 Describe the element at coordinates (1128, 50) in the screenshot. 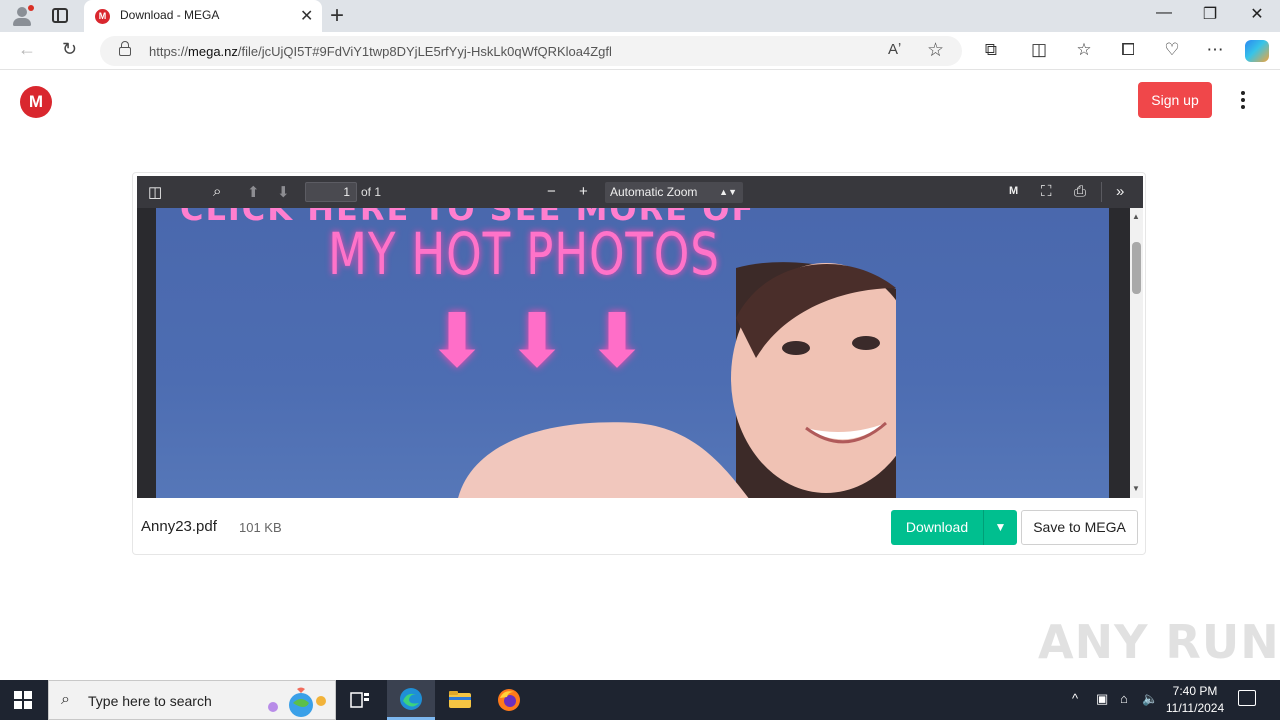

I see `collections-icon: ⧠` at that location.